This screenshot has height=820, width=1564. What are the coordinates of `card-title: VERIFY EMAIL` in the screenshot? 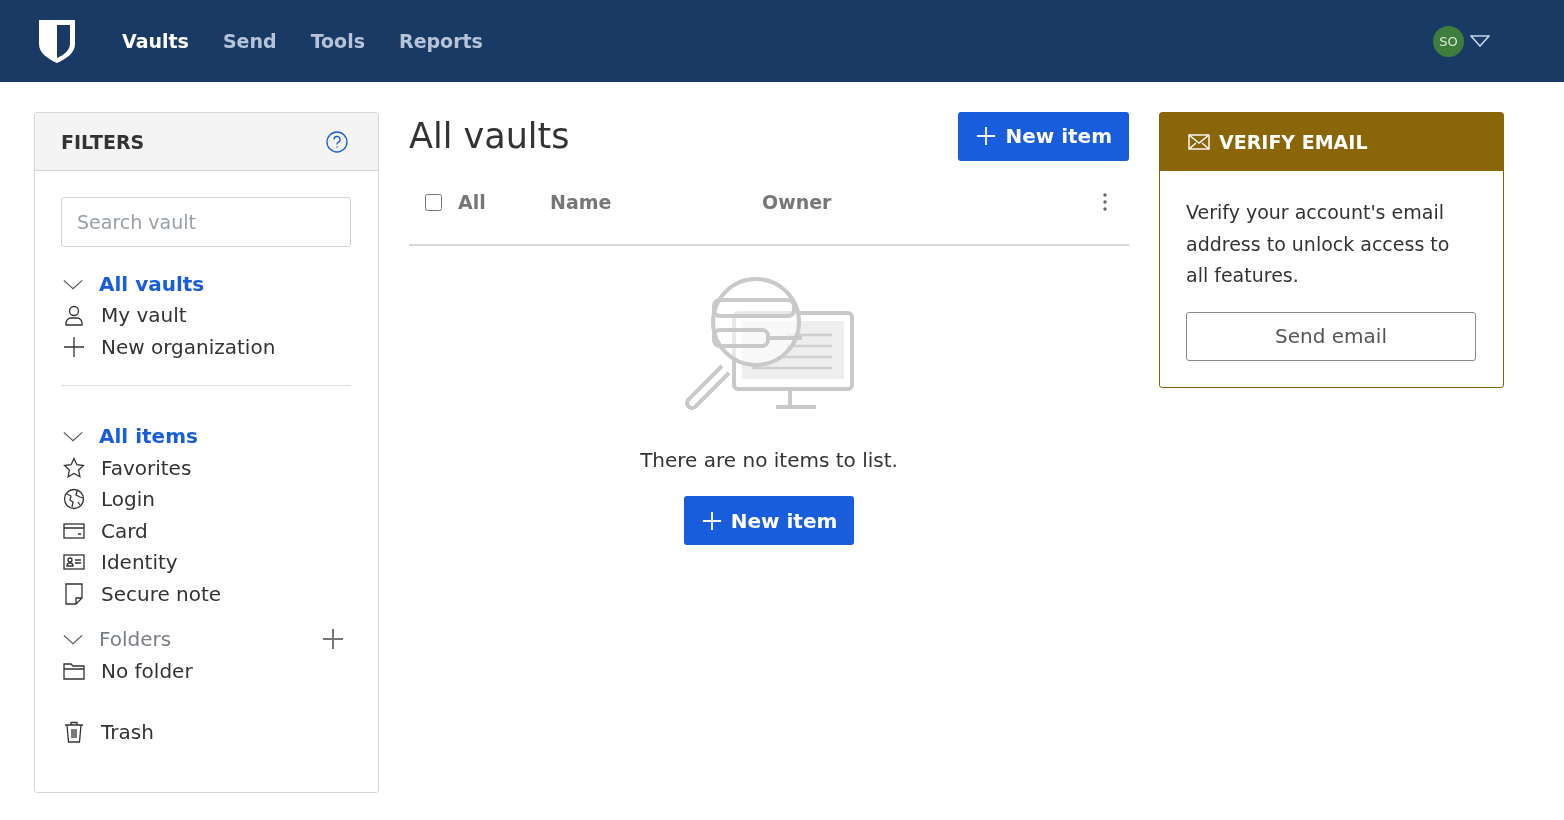 It's located at (1293, 142).